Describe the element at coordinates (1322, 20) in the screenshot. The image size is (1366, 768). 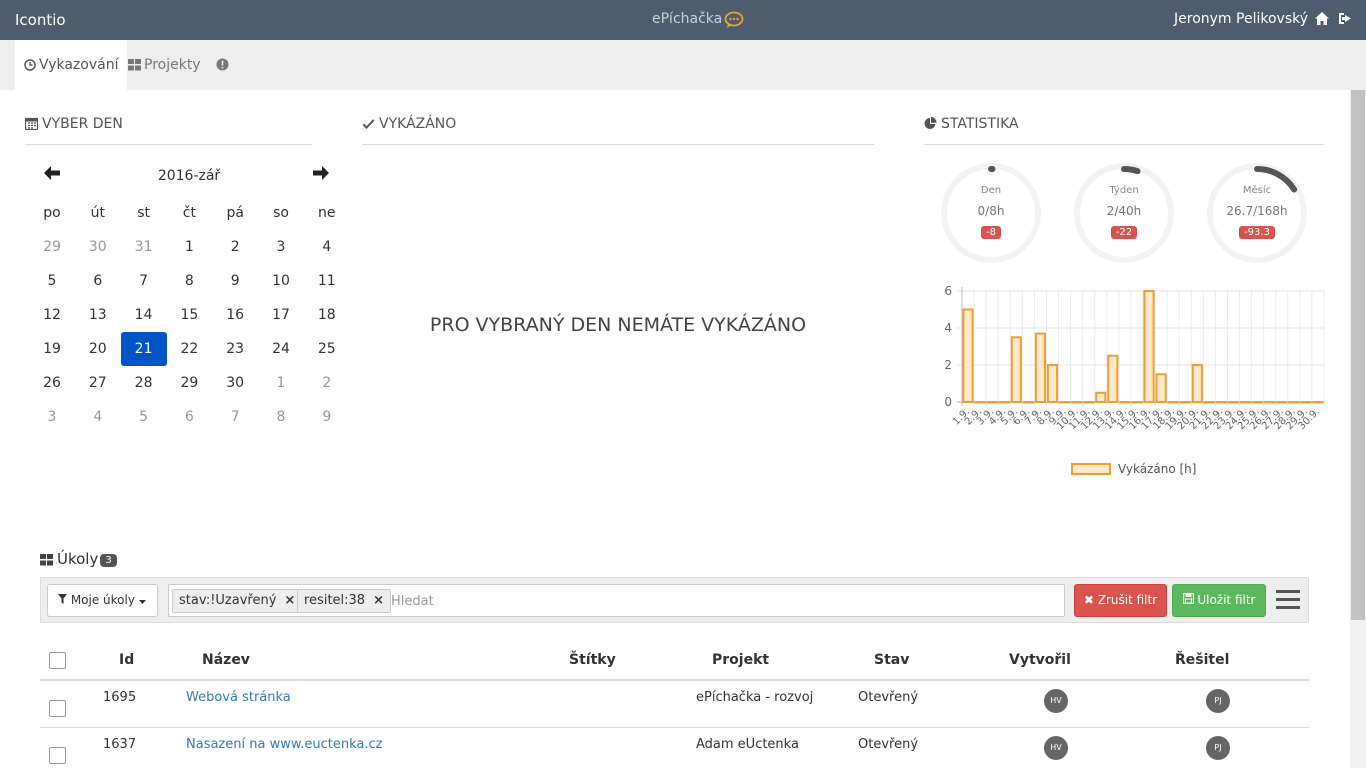
I see `home-icon` at that location.